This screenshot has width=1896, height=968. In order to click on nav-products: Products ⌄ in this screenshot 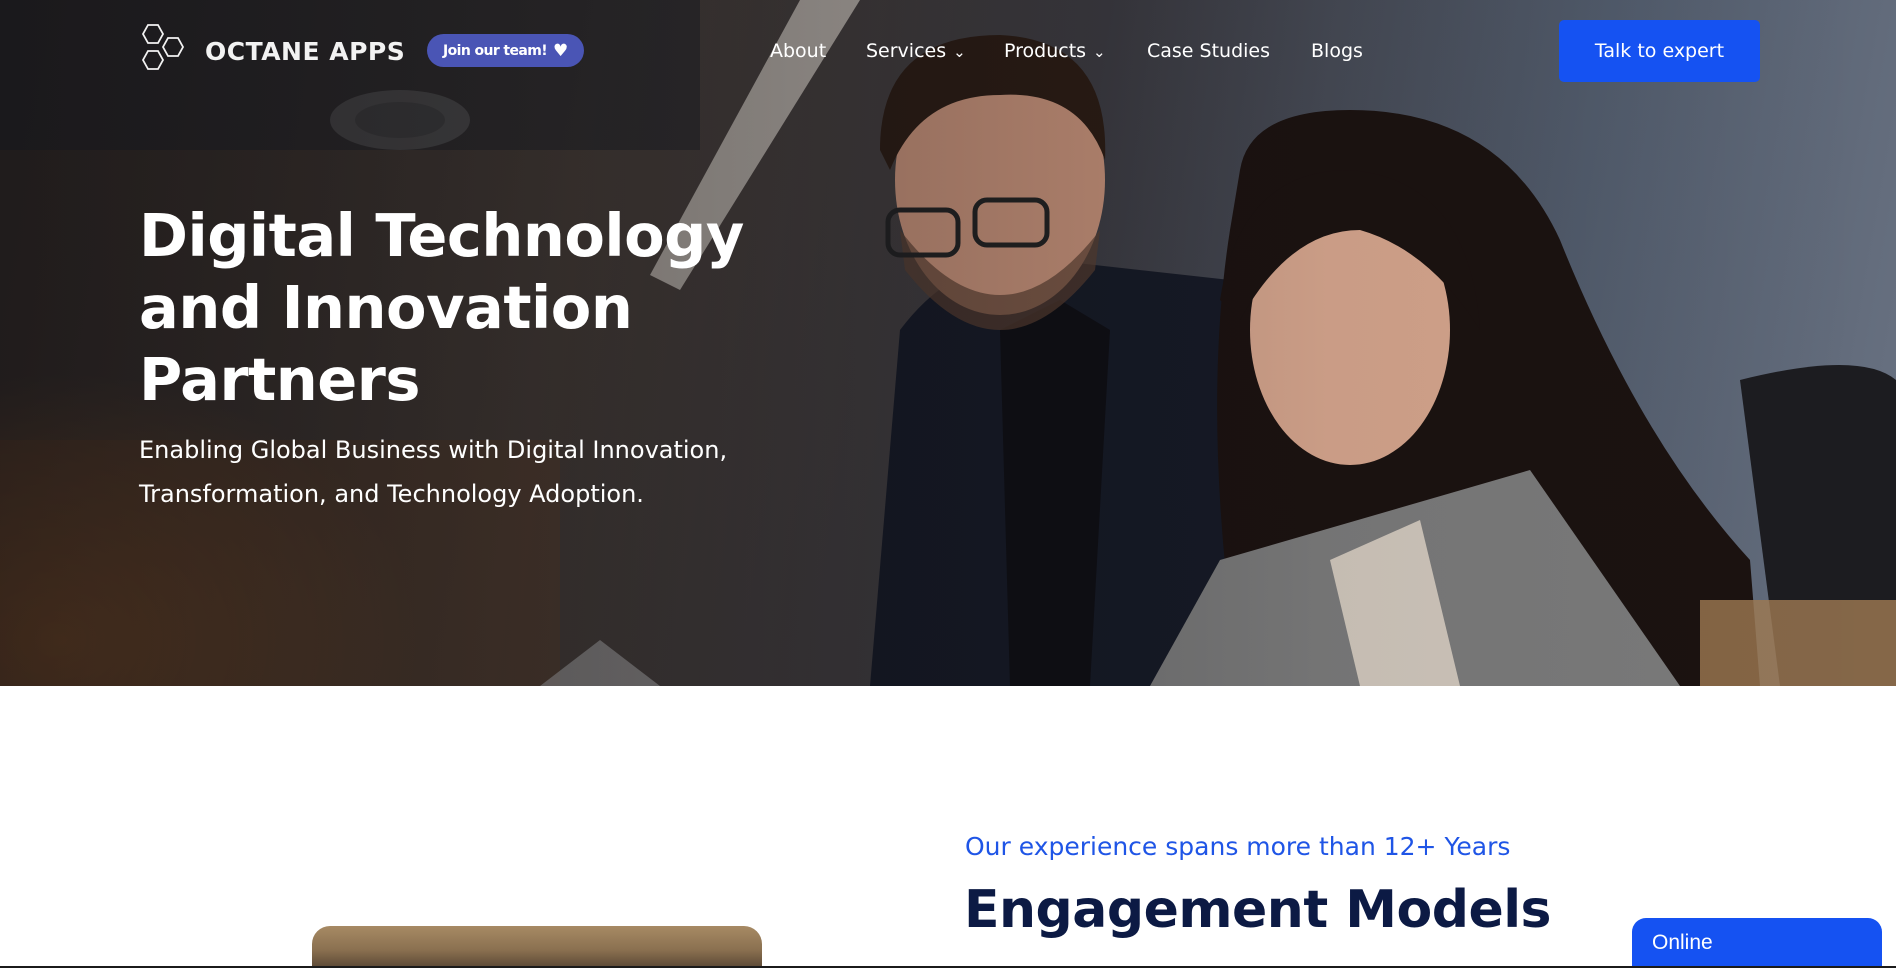, I will do `click(1055, 51)`.